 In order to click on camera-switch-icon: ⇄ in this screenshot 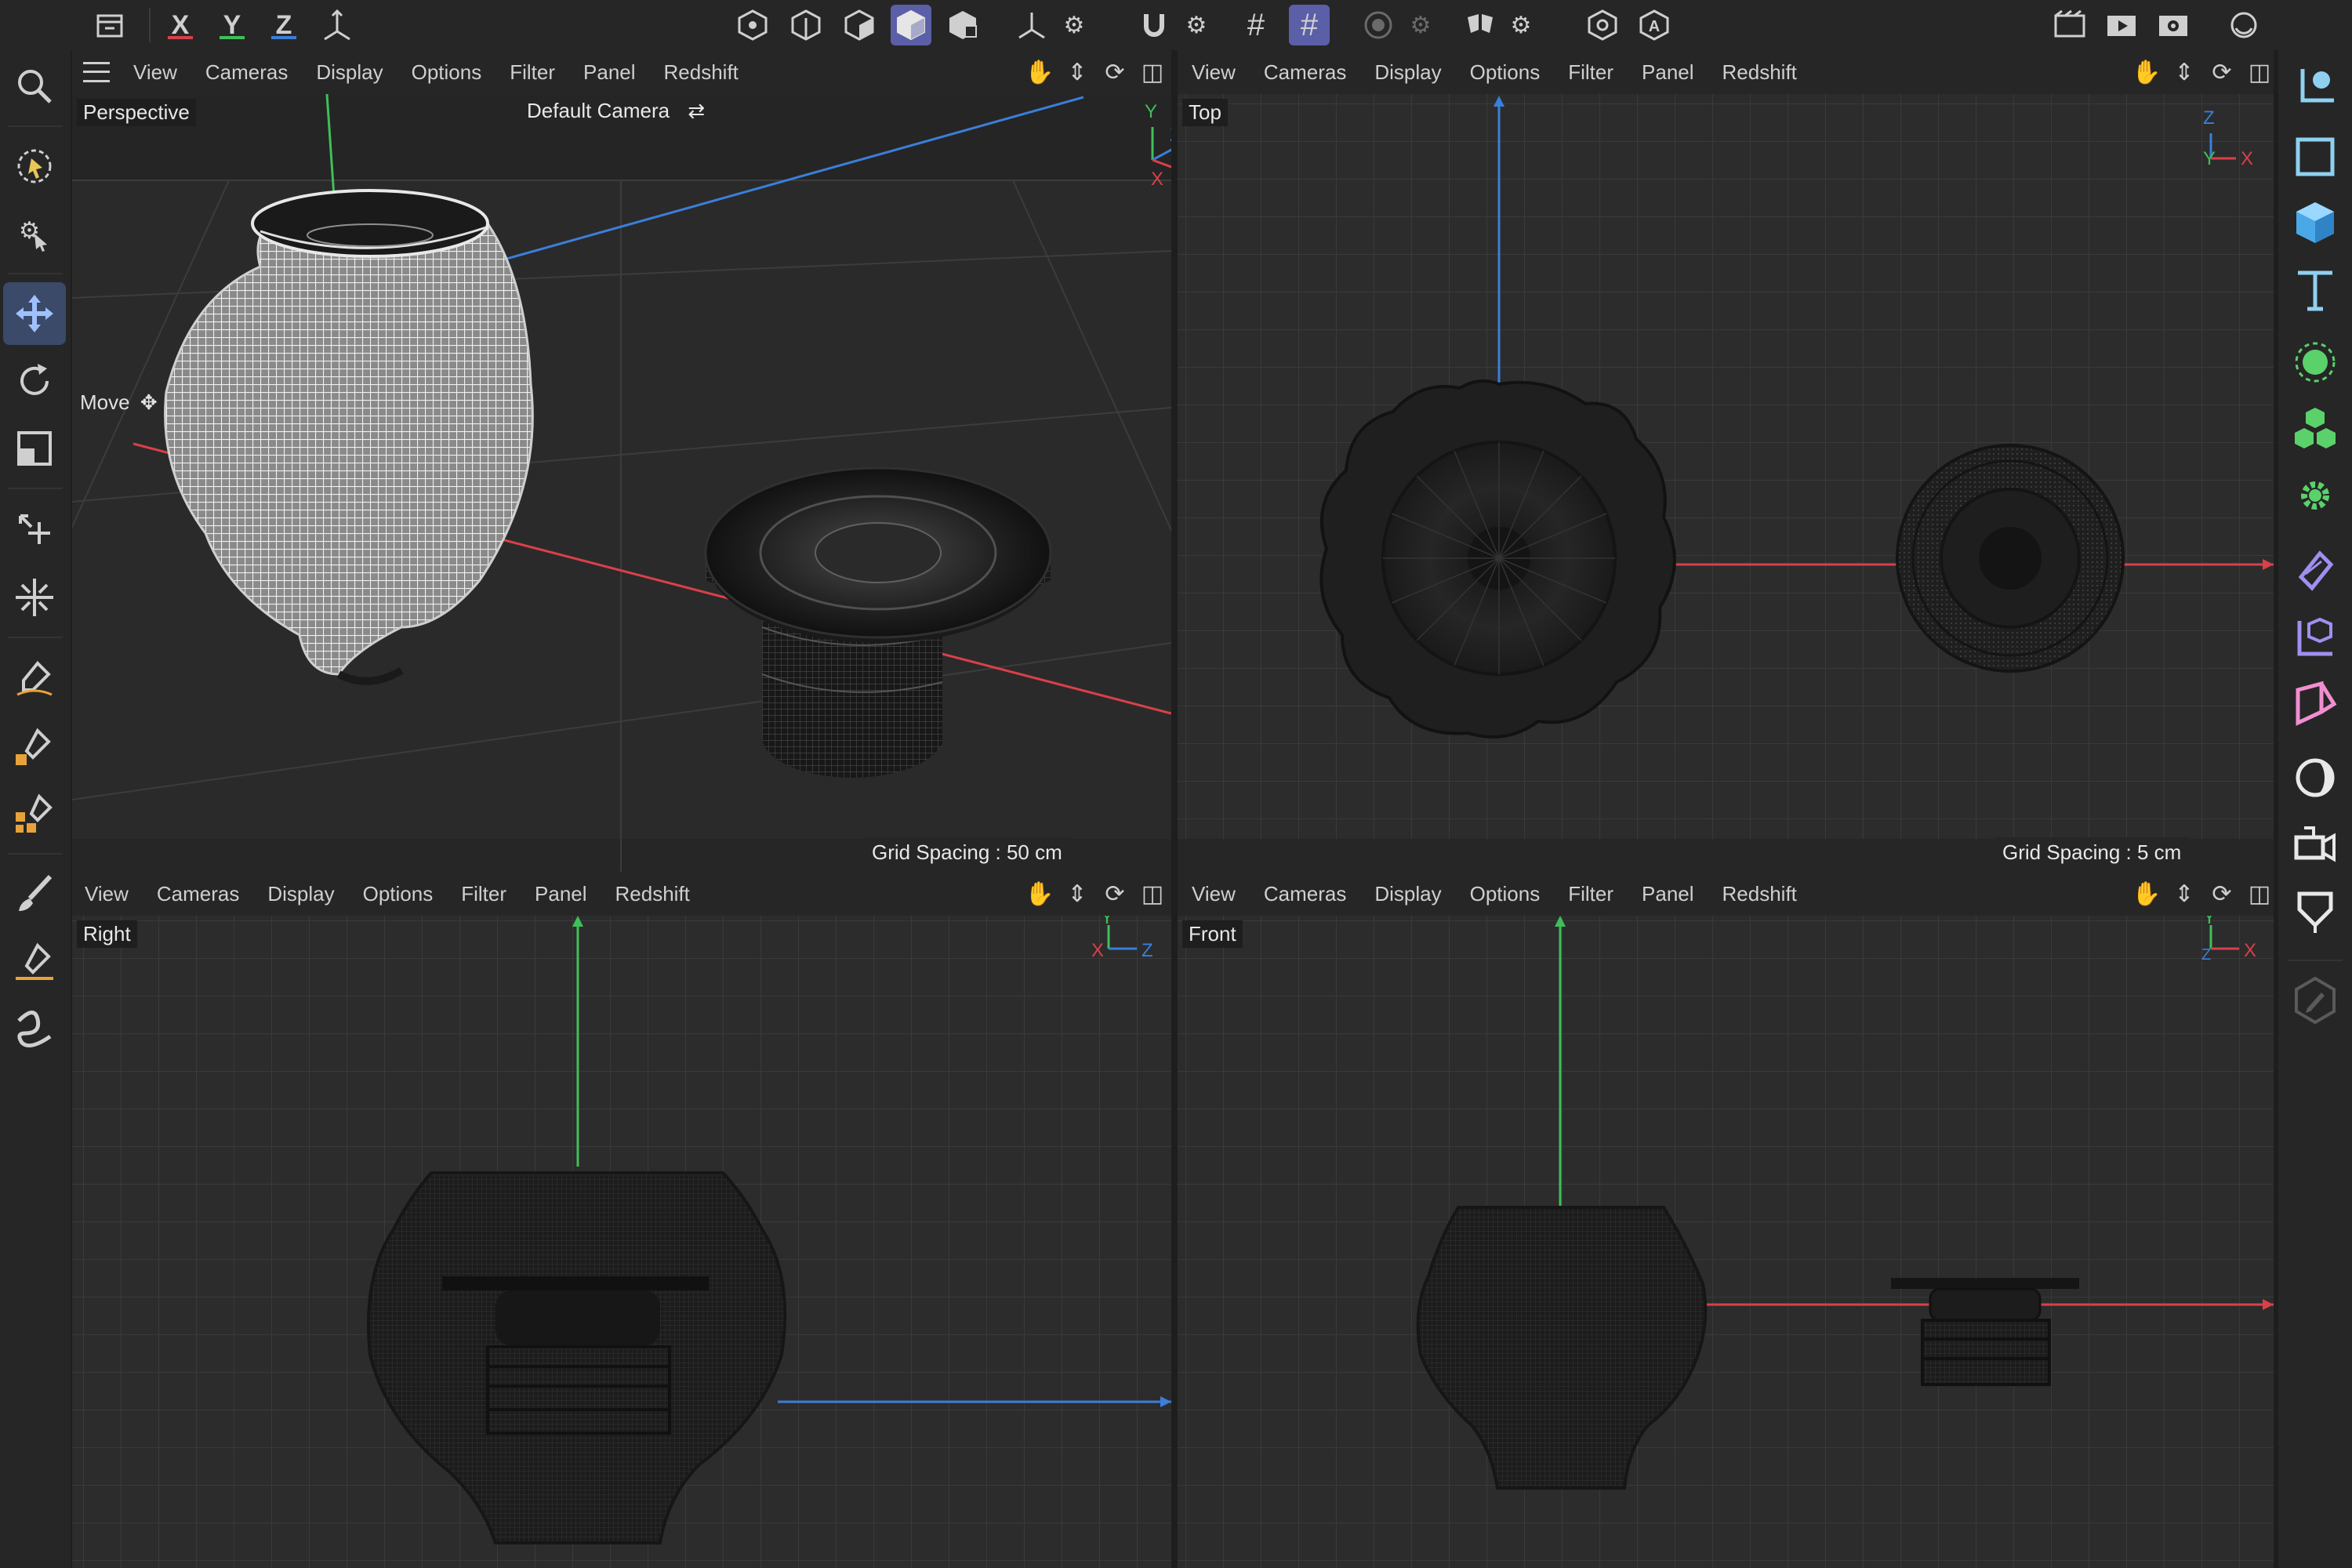, I will do `click(696, 110)`.